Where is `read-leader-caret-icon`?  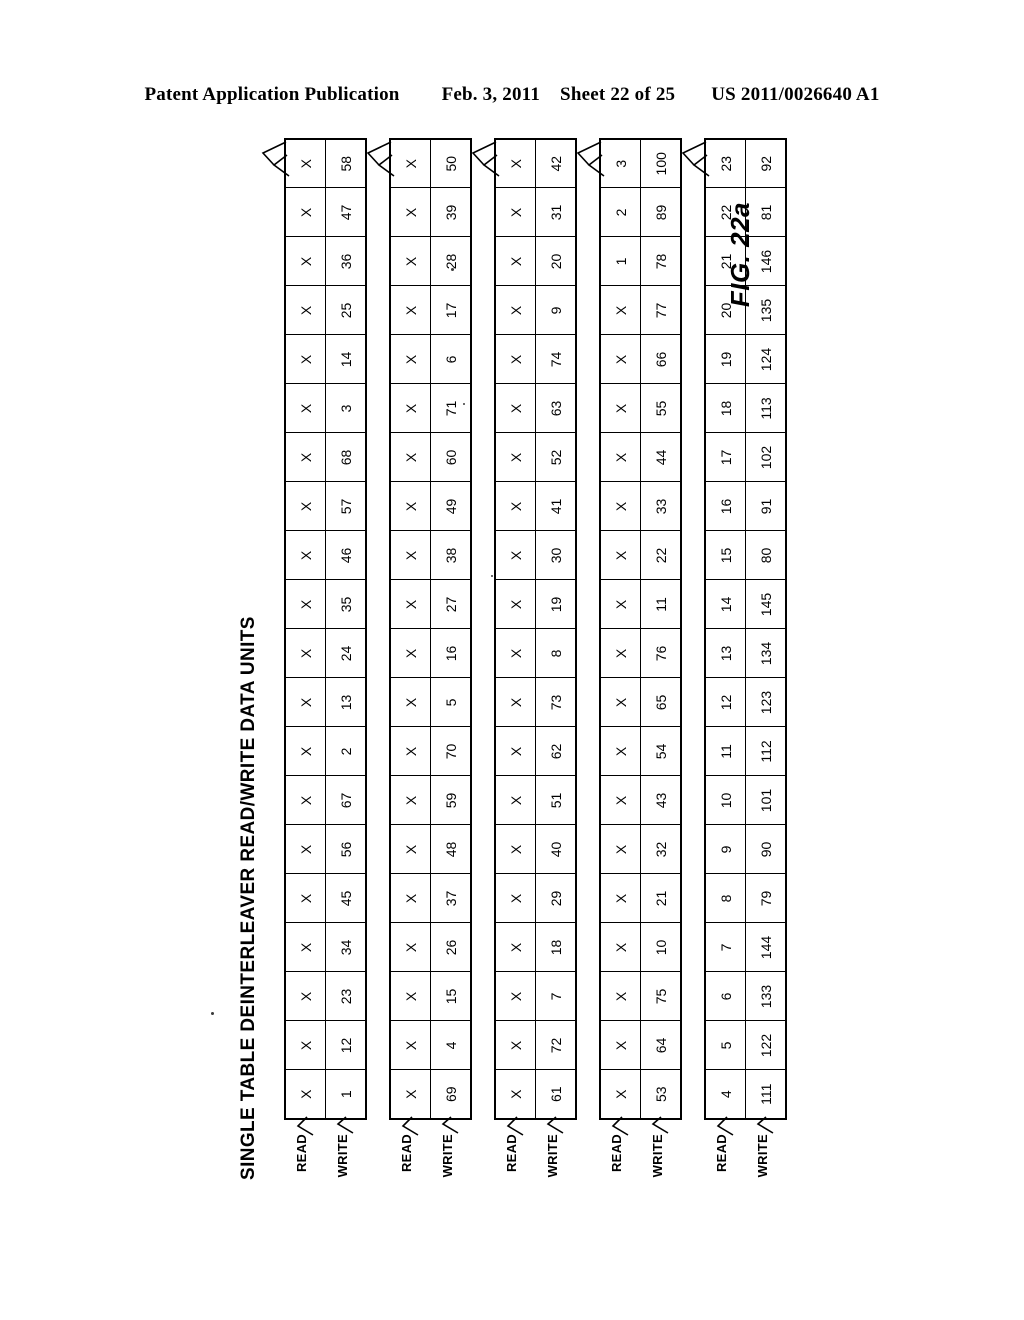
read-leader-caret-icon is located at coordinates (302, 1126).